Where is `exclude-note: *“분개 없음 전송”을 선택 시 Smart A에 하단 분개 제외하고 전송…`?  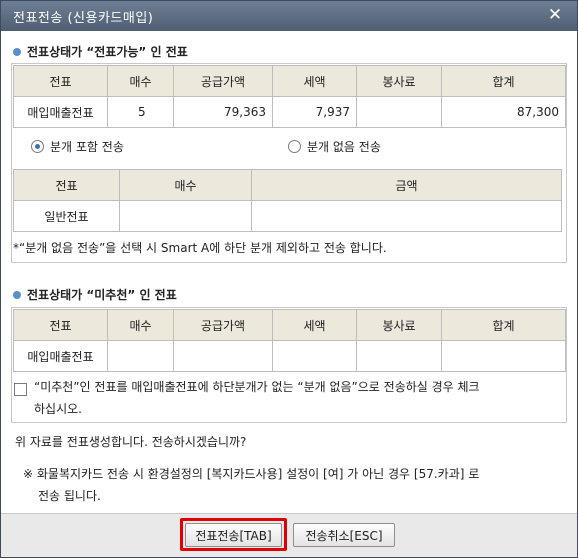 exclude-note: *“분개 없음 전송”을 선택 시 Smart A에 하단 분개 제외하고 전송… is located at coordinates (200, 248).